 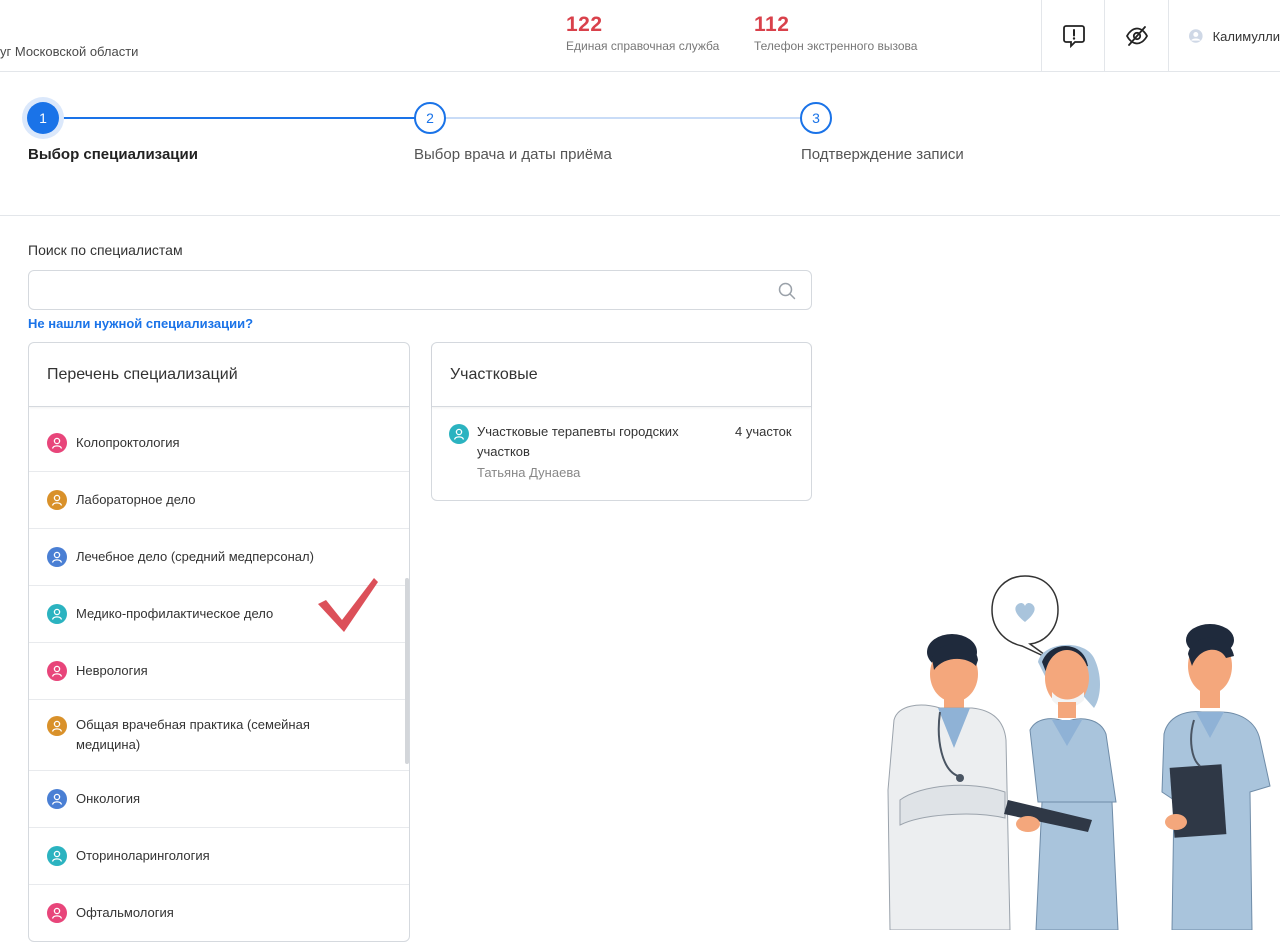 I want to click on spec-item: Колопроктология, so click(x=219, y=443).